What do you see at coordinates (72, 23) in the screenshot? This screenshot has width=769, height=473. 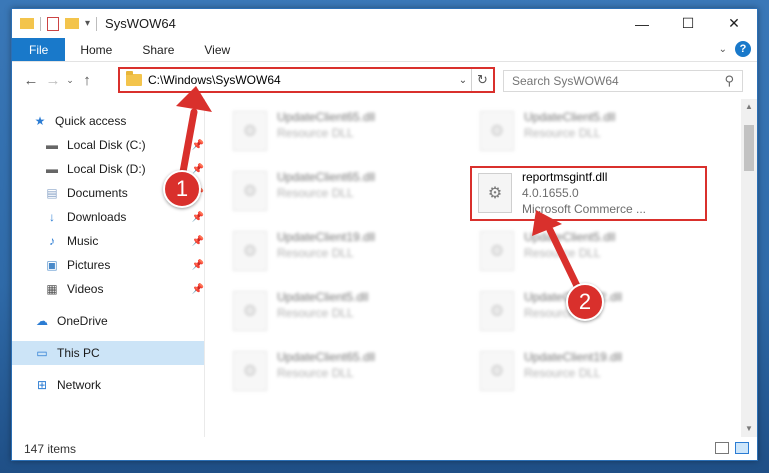 I see `new-folder-icon` at bounding box center [72, 23].